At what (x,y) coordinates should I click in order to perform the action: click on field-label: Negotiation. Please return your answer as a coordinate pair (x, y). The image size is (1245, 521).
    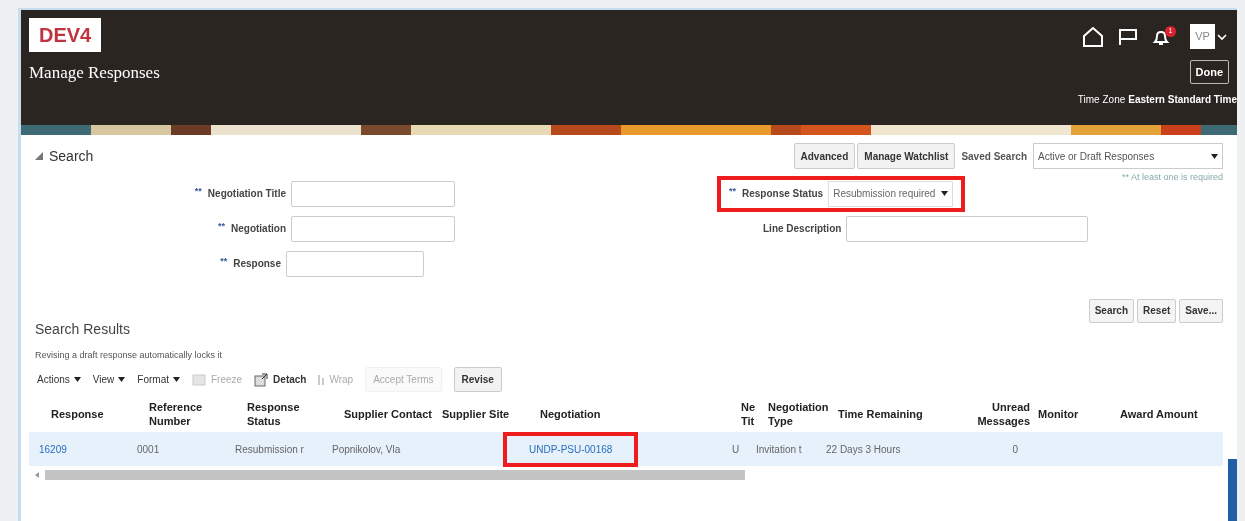
    Looking at the image, I should click on (258, 229).